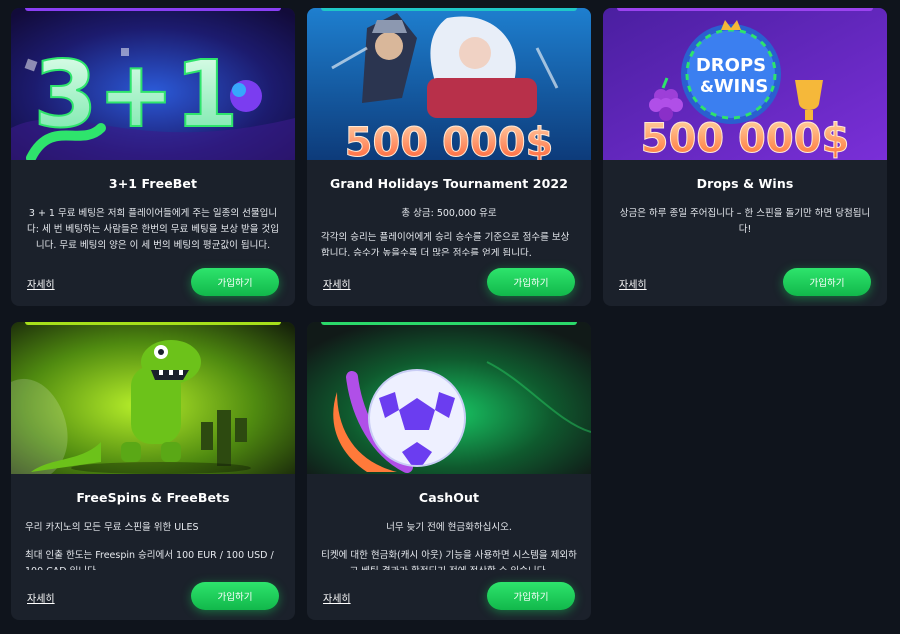 The width and height of the screenshot is (900, 634). What do you see at coordinates (153, 183) in the screenshot?
I see `promo-title: 3+1 FreeBet` at bounding box center [153, 183].